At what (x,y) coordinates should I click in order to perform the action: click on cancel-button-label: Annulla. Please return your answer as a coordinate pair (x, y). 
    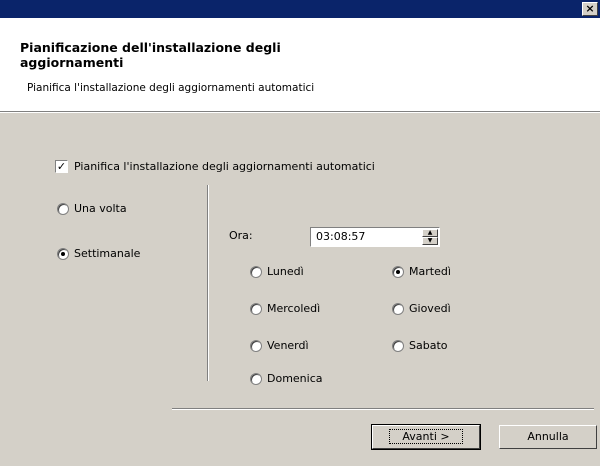
    Looking at the image, I should click on (548, 436).